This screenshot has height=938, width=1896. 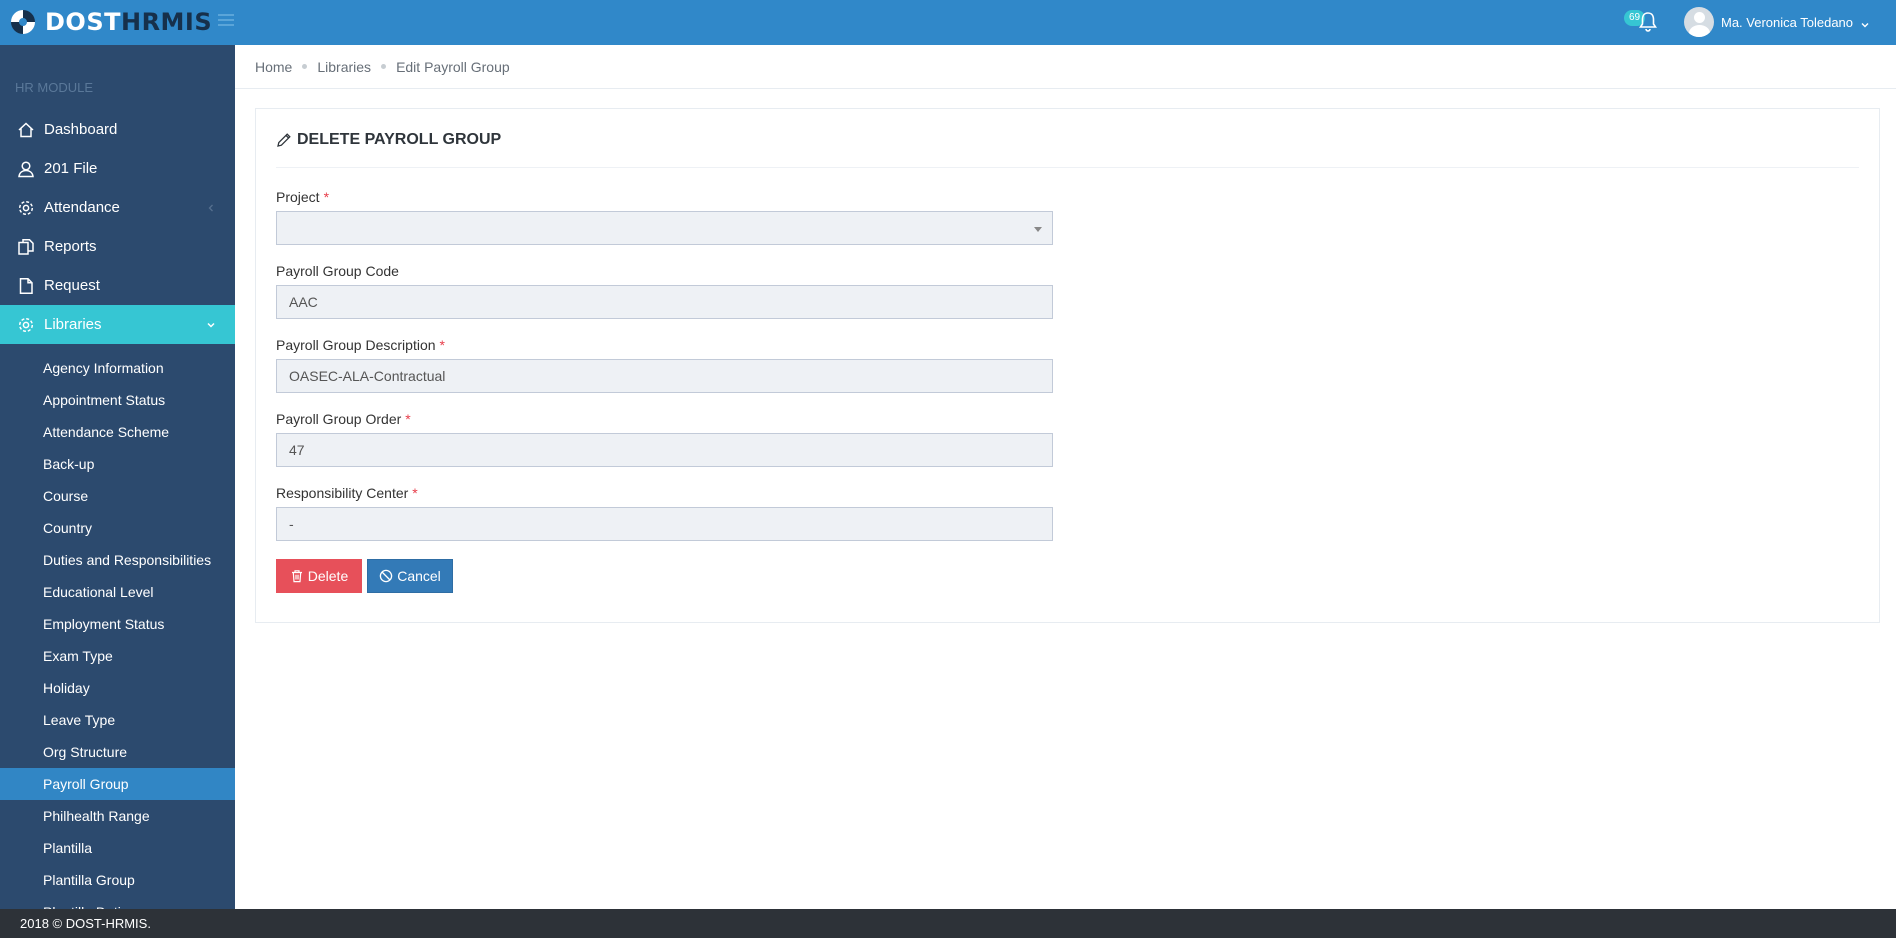 I want to click on sidebar-item-libraries: Libraries, so click(x=117, y=324).